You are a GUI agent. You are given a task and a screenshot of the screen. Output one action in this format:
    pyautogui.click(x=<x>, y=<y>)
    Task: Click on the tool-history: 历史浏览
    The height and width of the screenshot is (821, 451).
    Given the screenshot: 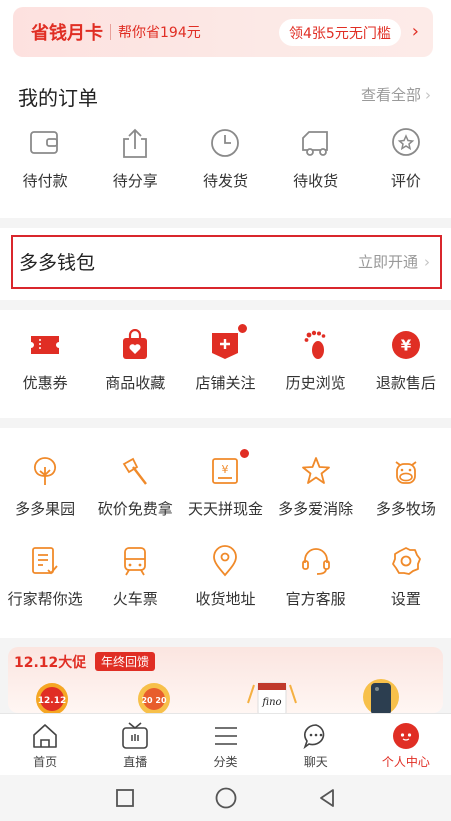 What is the action you would take?
    pyautogui.click(x=316, y=360)
    